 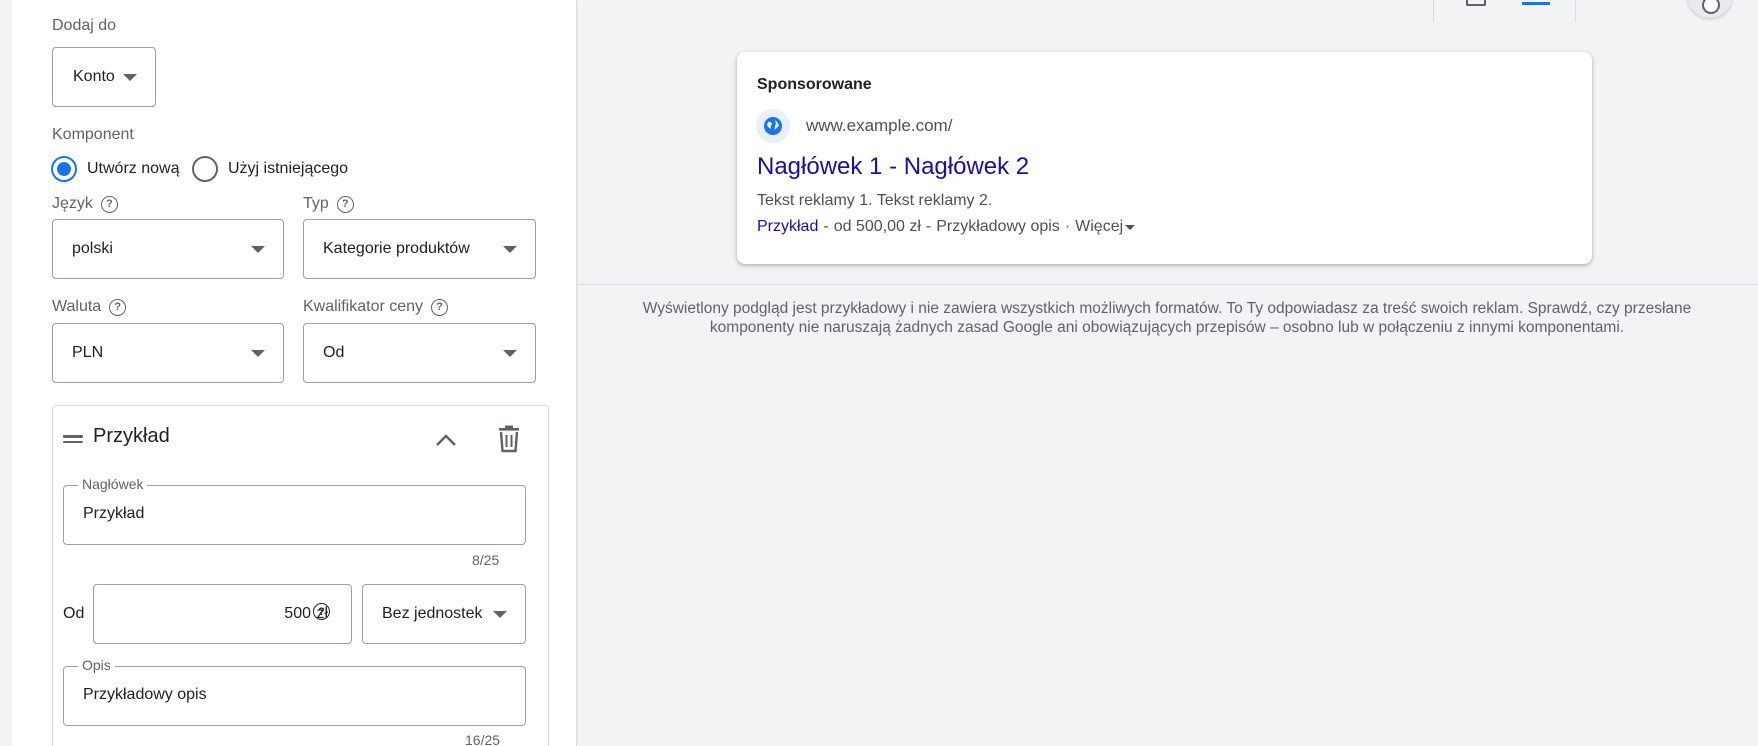 What do you see at coordinates (814, 84) in the screenshot?
I see `sponsored-label: Sponsorowane` at bounding box center [814, 84].